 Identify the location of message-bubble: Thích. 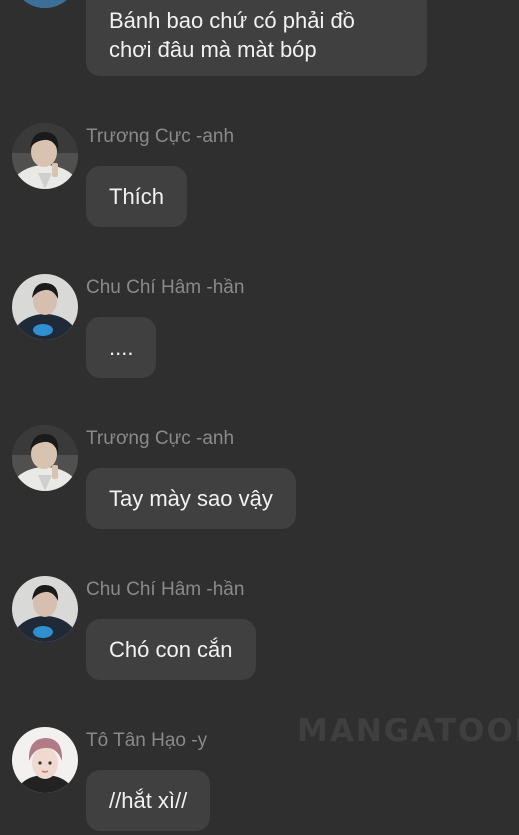
(137, 196).